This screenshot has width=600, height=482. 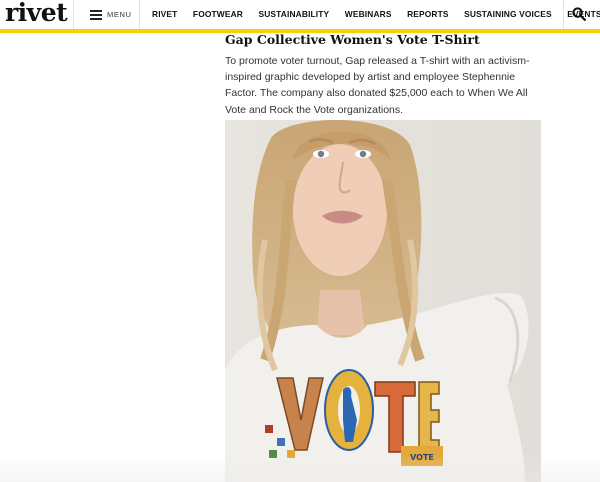 I want to click on site-logo: rivet, so click(x=36, y=13).